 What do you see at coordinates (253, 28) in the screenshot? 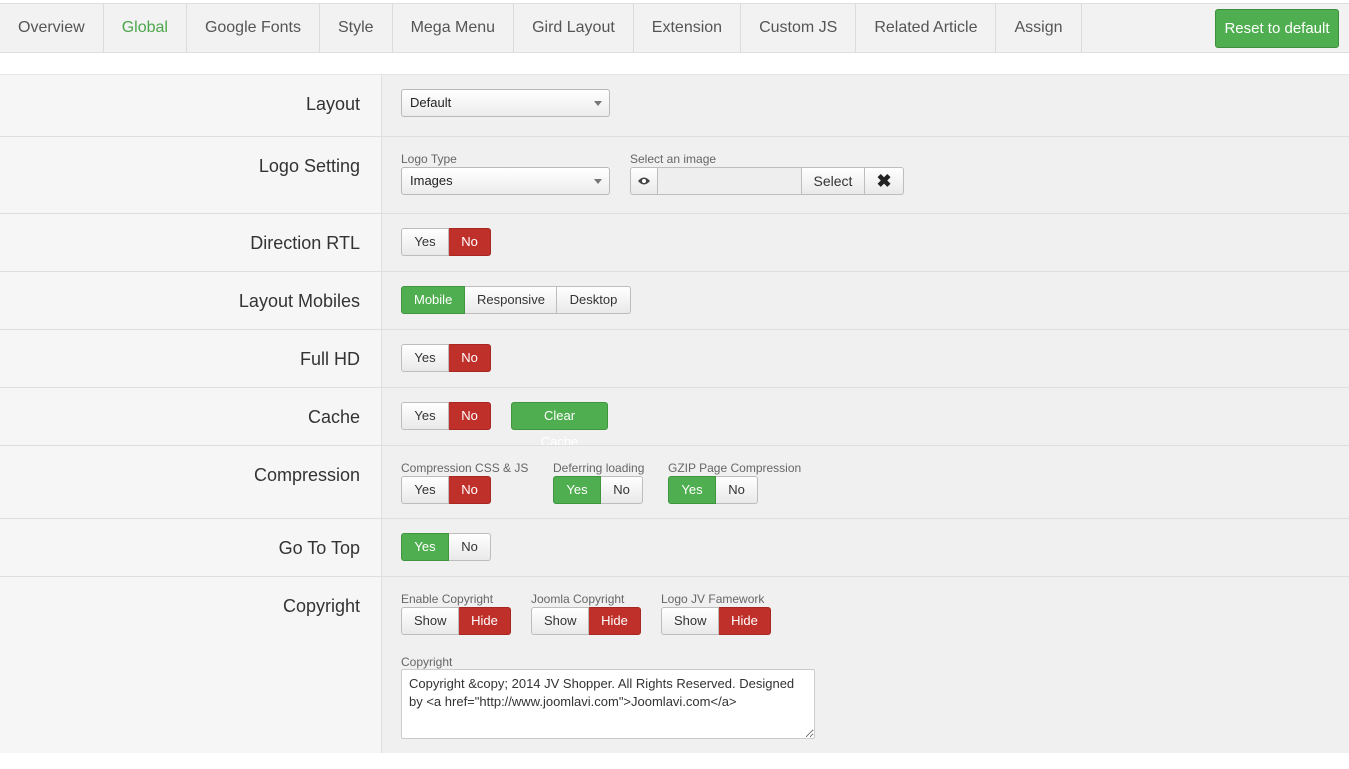
I see `tab-google-fonts: Google Fonts` at bounding box center [253, 28].